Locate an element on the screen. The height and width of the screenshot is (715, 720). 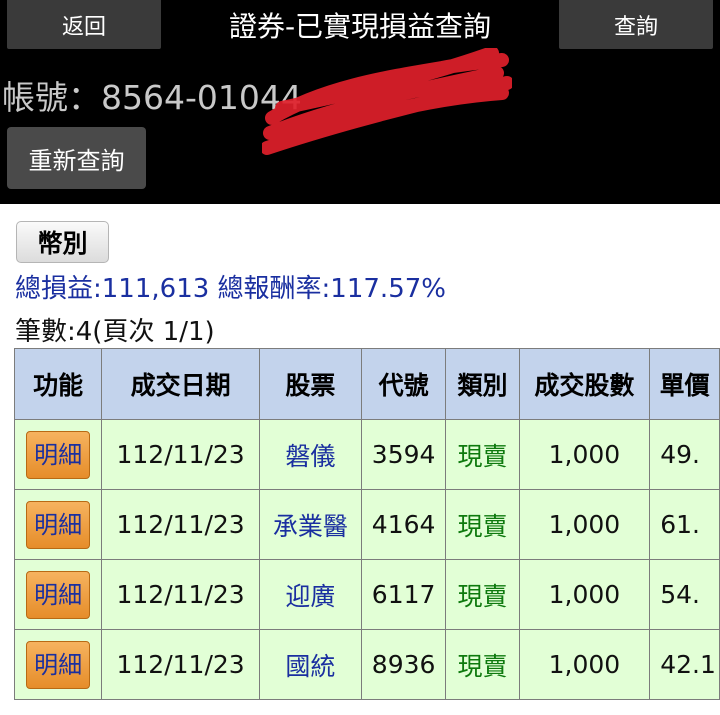
column-header-shares: 成交股數 is located at coordinates (584, 384).